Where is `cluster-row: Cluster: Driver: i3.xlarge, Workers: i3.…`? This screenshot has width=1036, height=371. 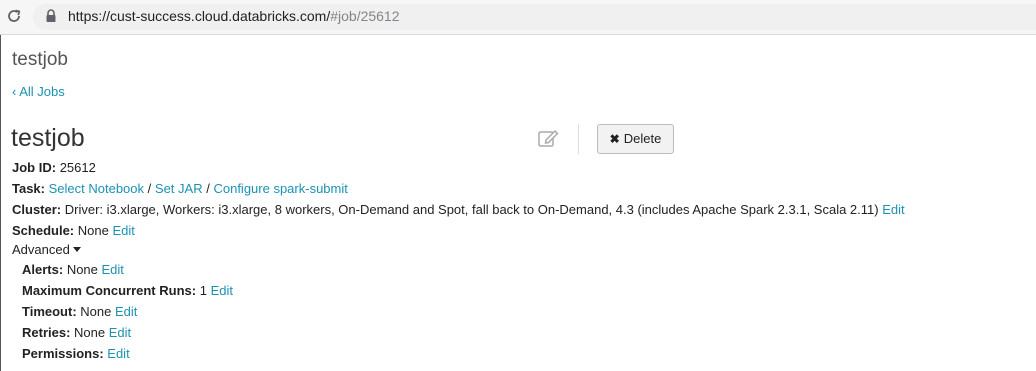
cluster-row: Cluster: Driver: i3.xlarge, Workers: i3.… is located at coordinates (458, 210).